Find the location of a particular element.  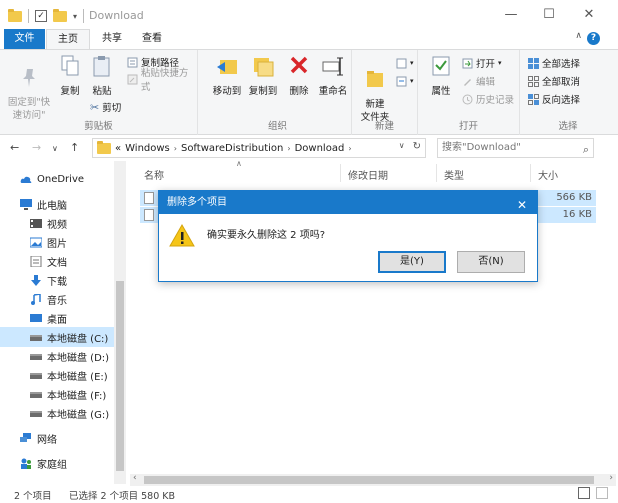

minimize-button: — is located at coordinates (511, 15).